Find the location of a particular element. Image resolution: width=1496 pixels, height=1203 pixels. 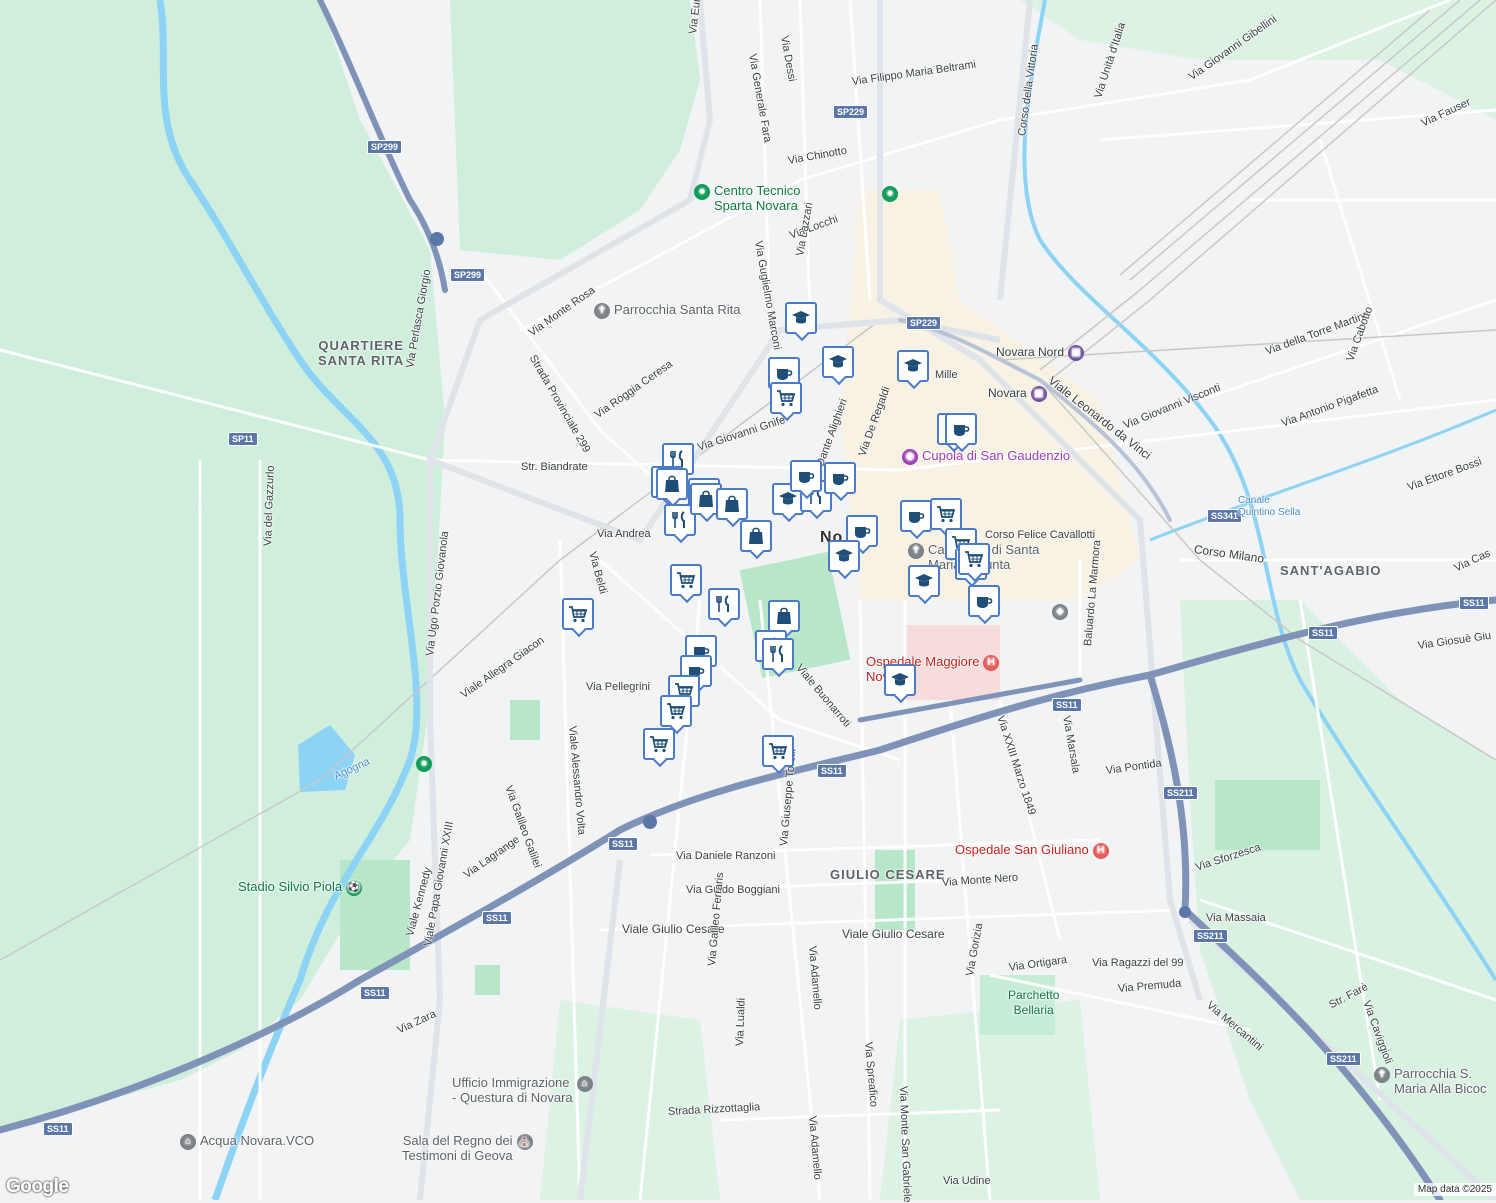

area-label-santa-rita: QUARTIERE SANTA RITA is located at coordinates (361, 353).